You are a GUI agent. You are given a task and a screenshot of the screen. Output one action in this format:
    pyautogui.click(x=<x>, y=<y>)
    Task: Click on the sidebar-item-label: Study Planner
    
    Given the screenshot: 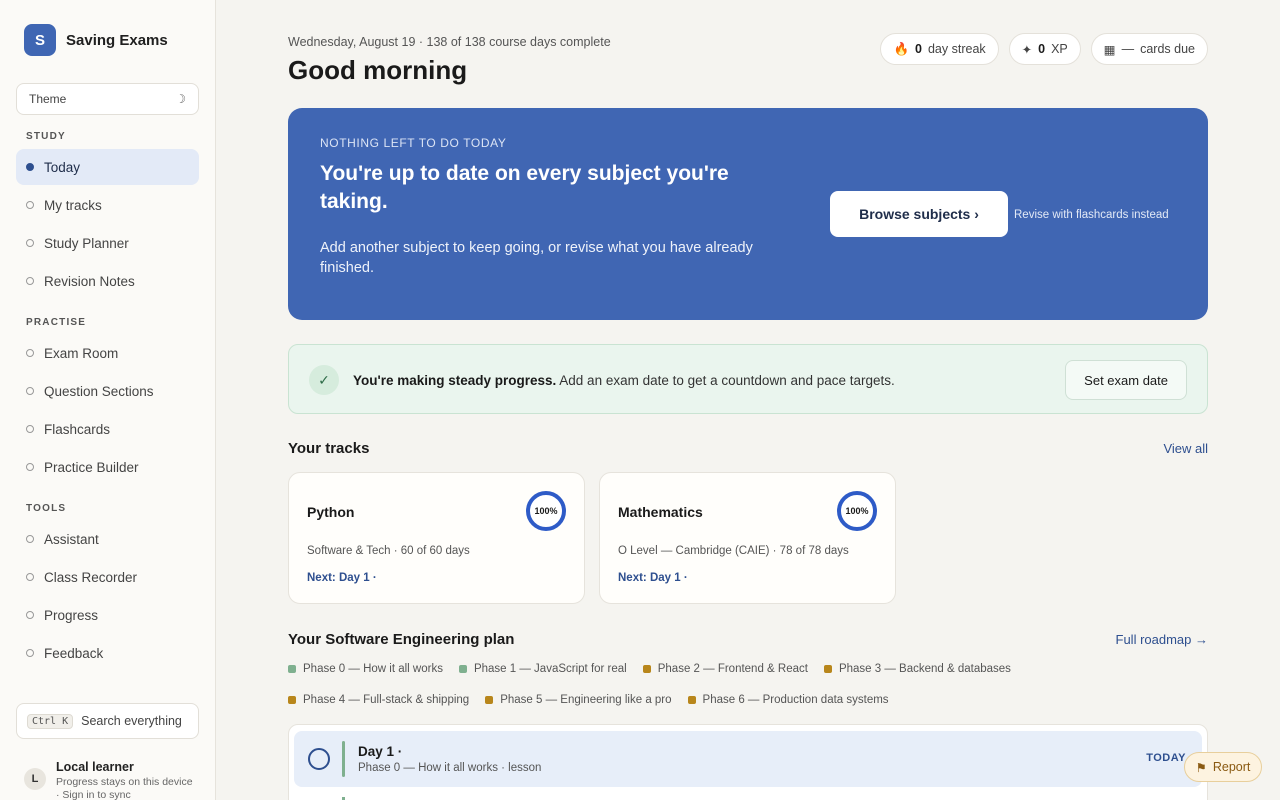 What is the action you would take?
    pyautogui.click(x=86, y=243)
    